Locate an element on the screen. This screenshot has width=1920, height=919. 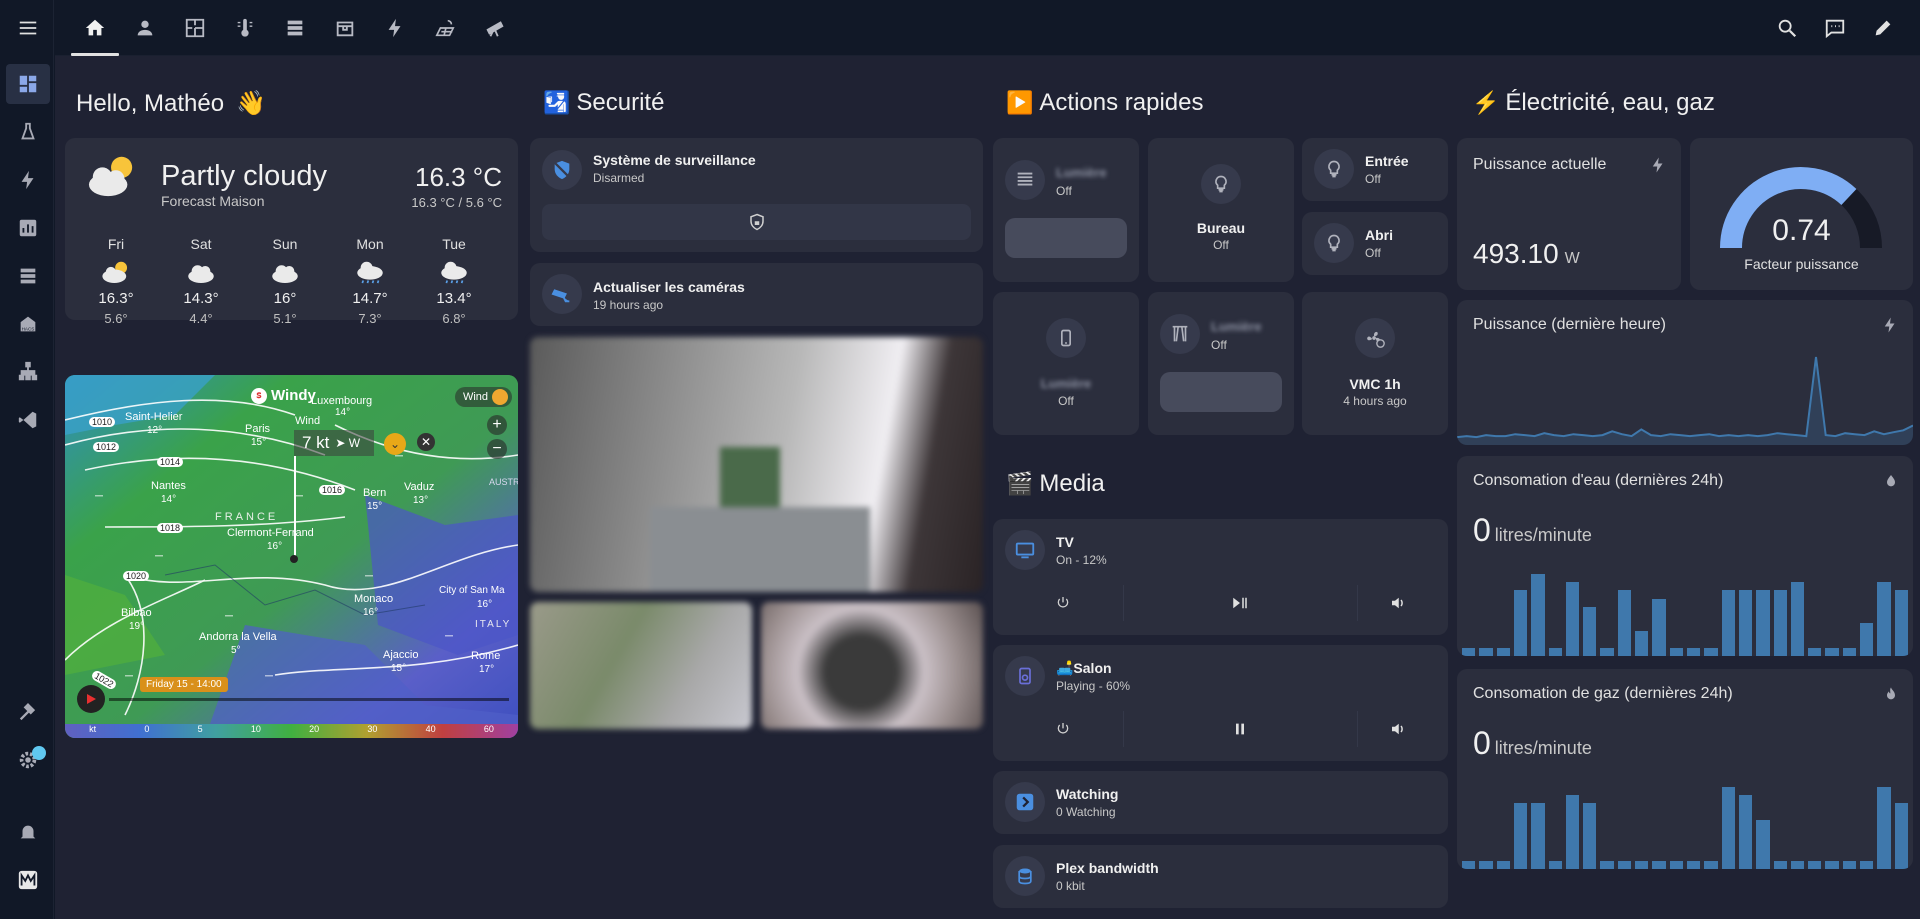
server-icon is located at coordinates (28, 276).